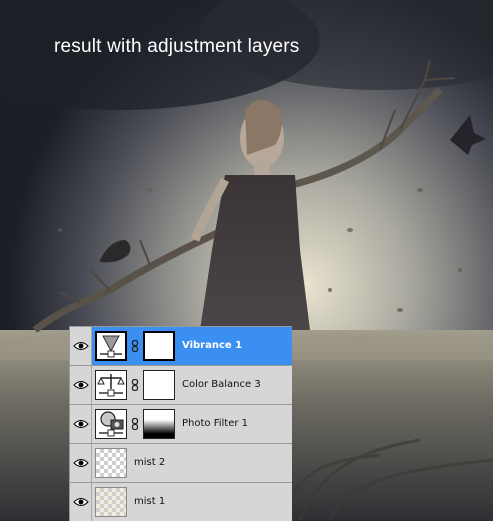 This screenshot has height=521, width=493. What do you see at coordinates (149, 462) in the screenshot?
I see `layer-name: mist 2` at bounding box center [149, 462].